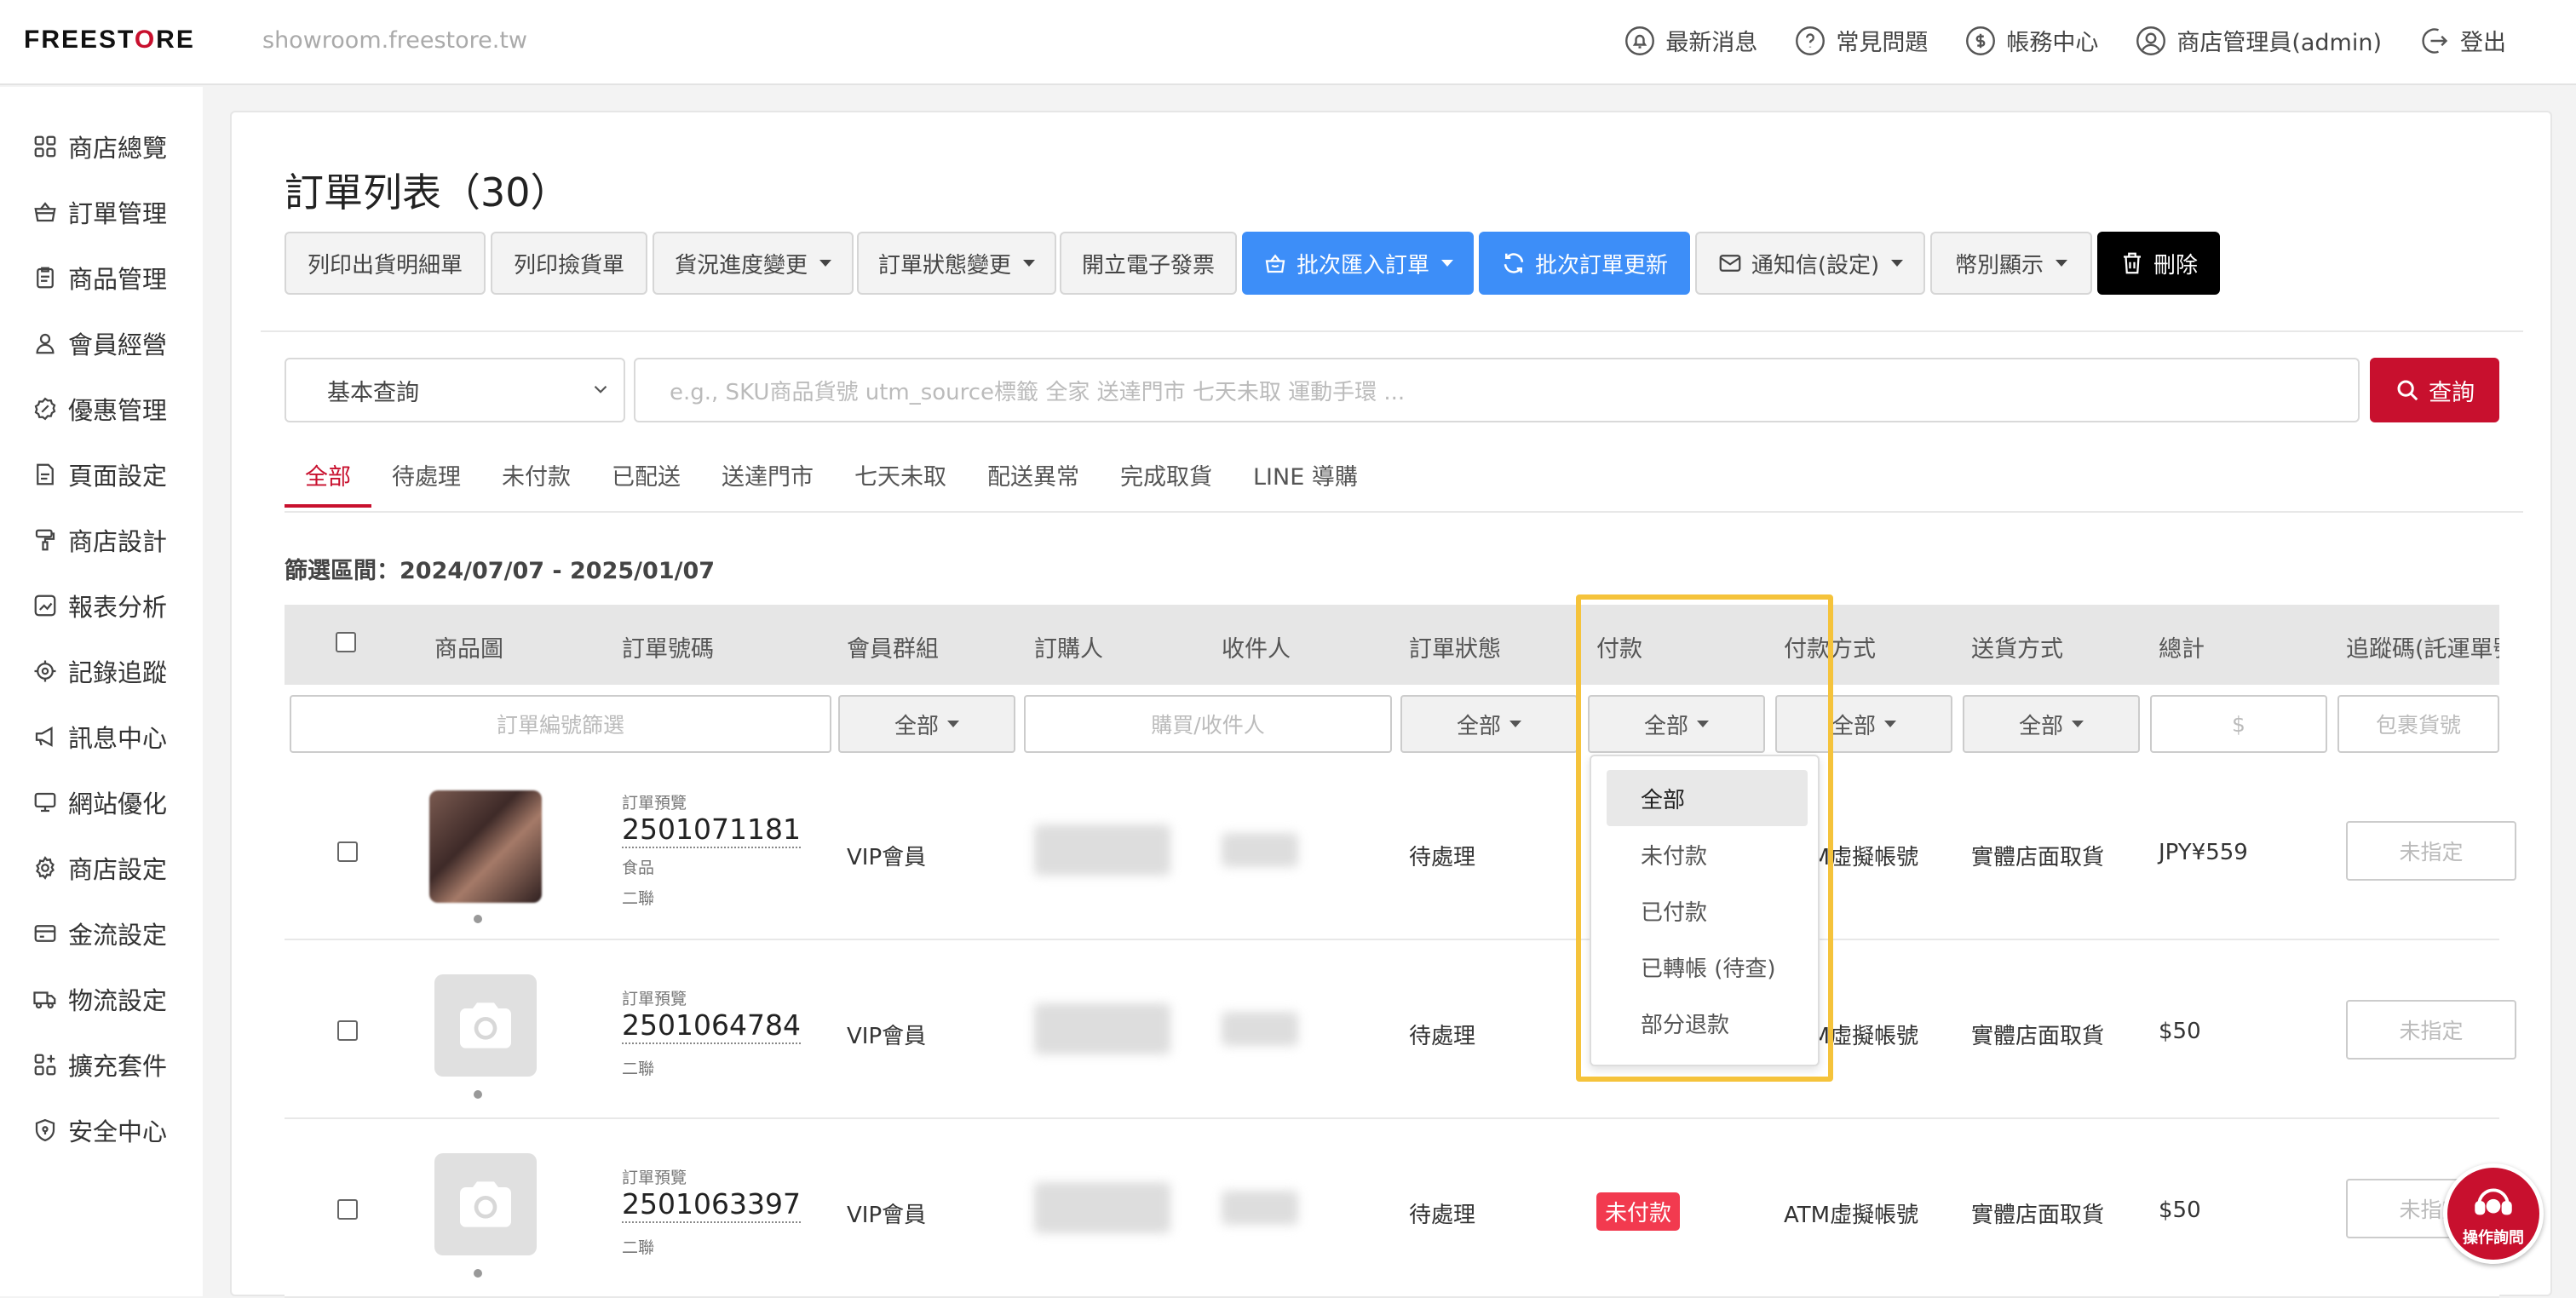  What do you see at coordinates (100, 1130) in the screenshot?
I see `sidebar-item-security: 安全中心` at bounding box center [100, 1130].